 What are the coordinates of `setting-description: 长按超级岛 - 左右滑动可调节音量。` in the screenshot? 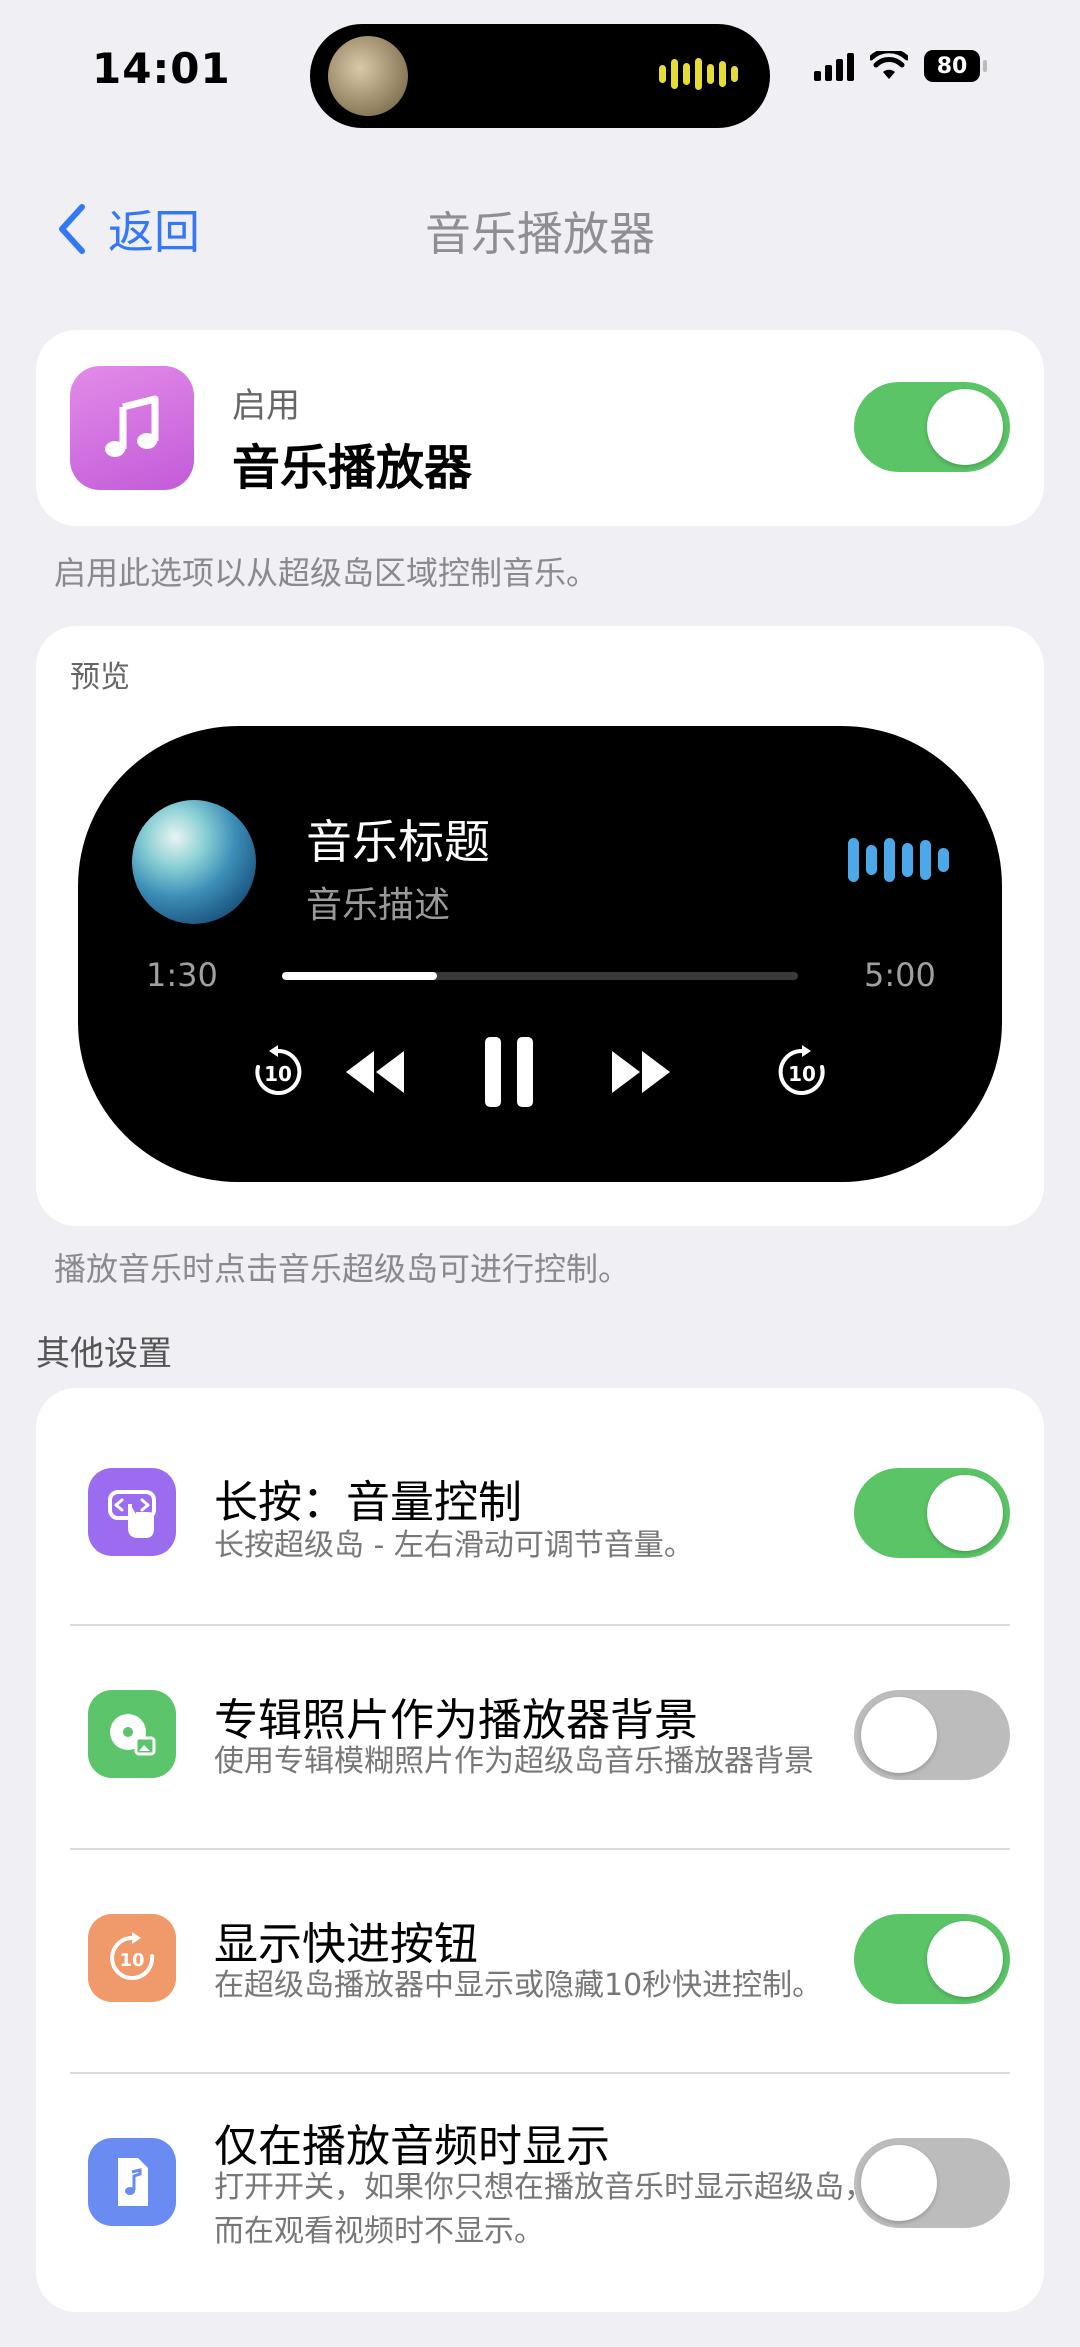 It's located at (454, 1545).